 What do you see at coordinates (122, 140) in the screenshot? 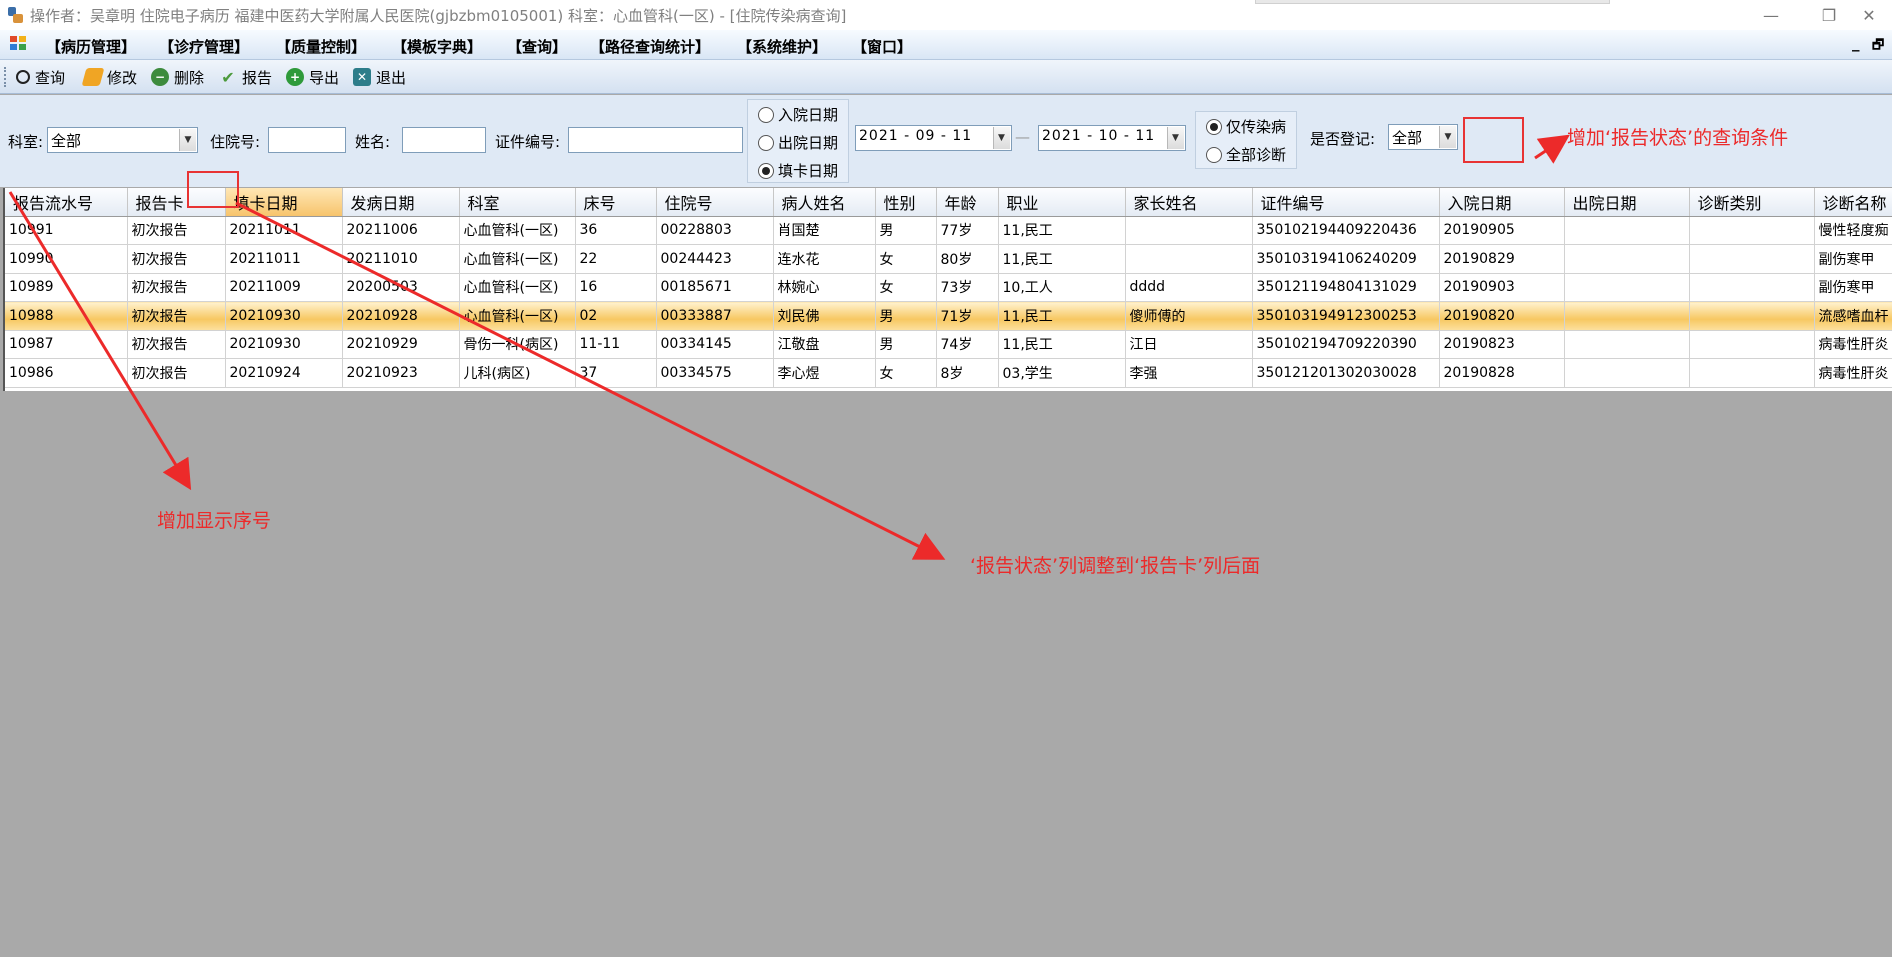
I see `dept-select: 全部 ▼` at bounding box center [122, 140].